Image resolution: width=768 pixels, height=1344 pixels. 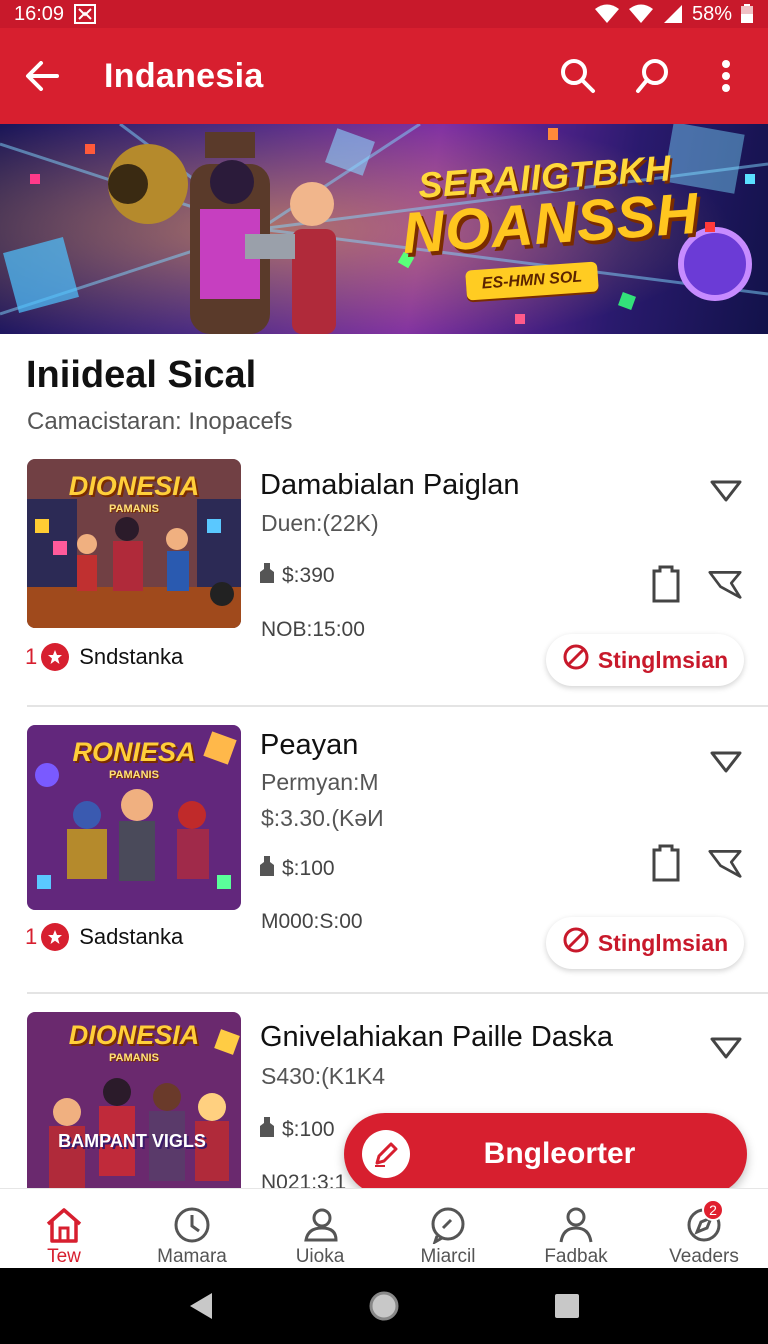 What do you see at coordinates (641, 14) in the screenshot?
I see `signal-icon` at bounding box center [641, 14].